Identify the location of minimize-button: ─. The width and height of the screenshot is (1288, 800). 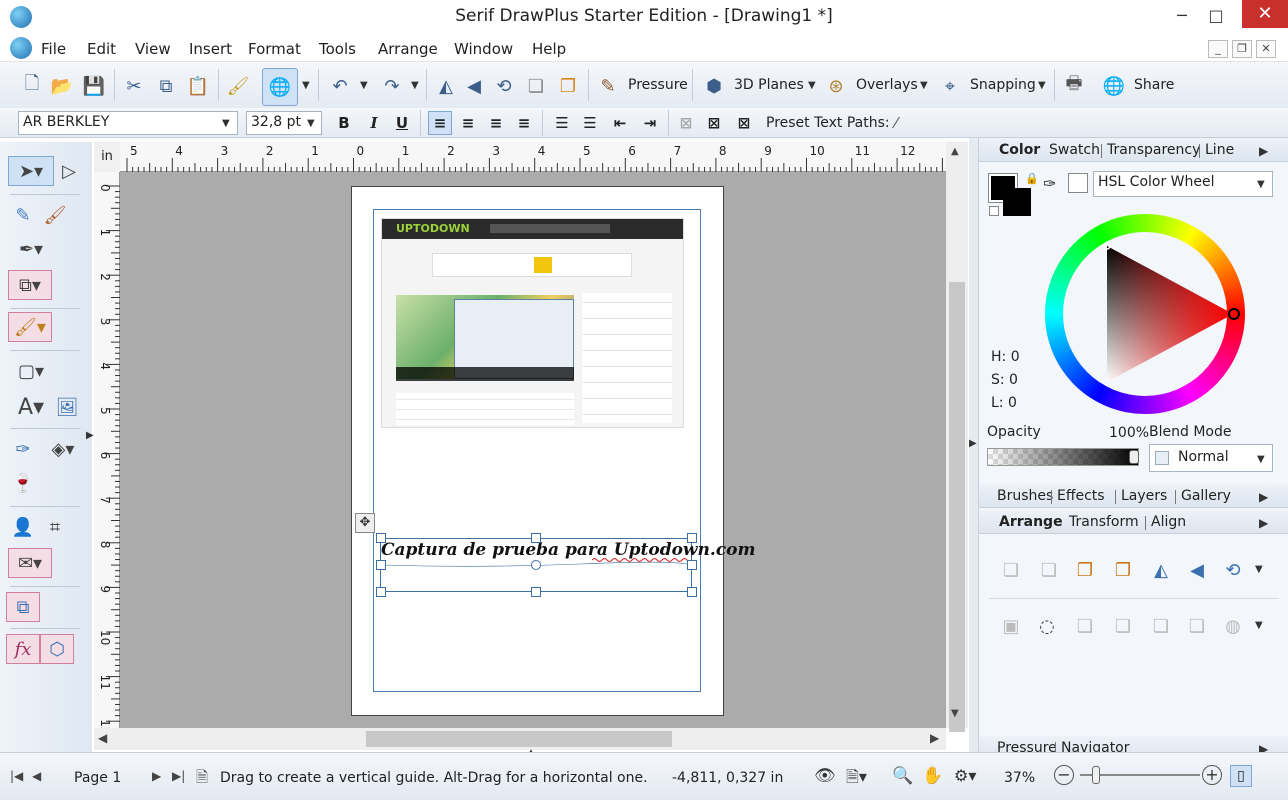
(1182, 16).